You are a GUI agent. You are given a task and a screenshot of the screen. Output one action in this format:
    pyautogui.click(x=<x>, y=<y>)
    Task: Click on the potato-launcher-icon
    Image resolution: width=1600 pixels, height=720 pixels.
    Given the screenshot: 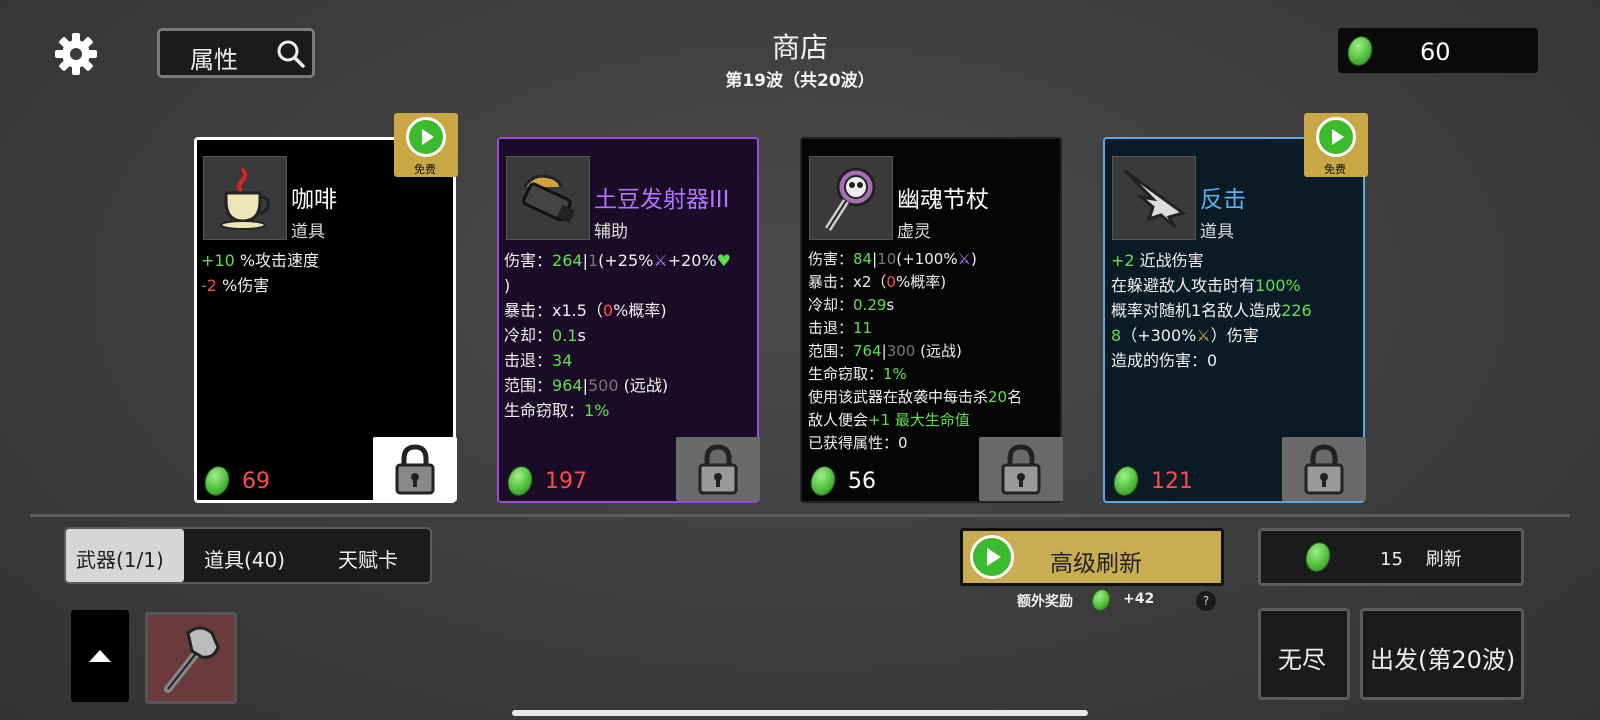 What is the action you would take?
    pyautogui.click(x=548, y=198)
    